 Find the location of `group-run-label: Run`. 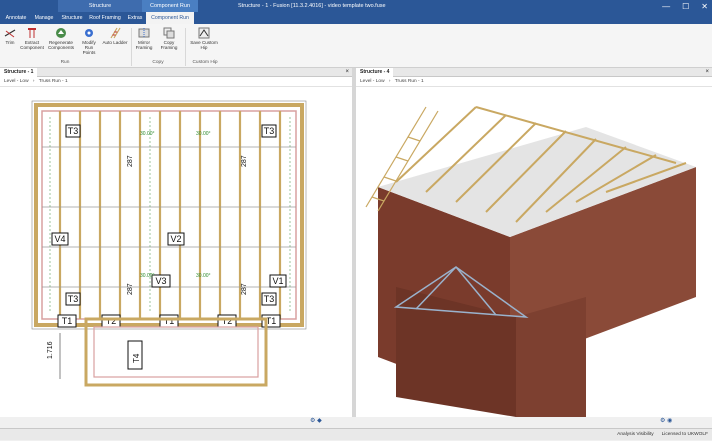

group-run-label: Run is located at coordinates (65, 62).